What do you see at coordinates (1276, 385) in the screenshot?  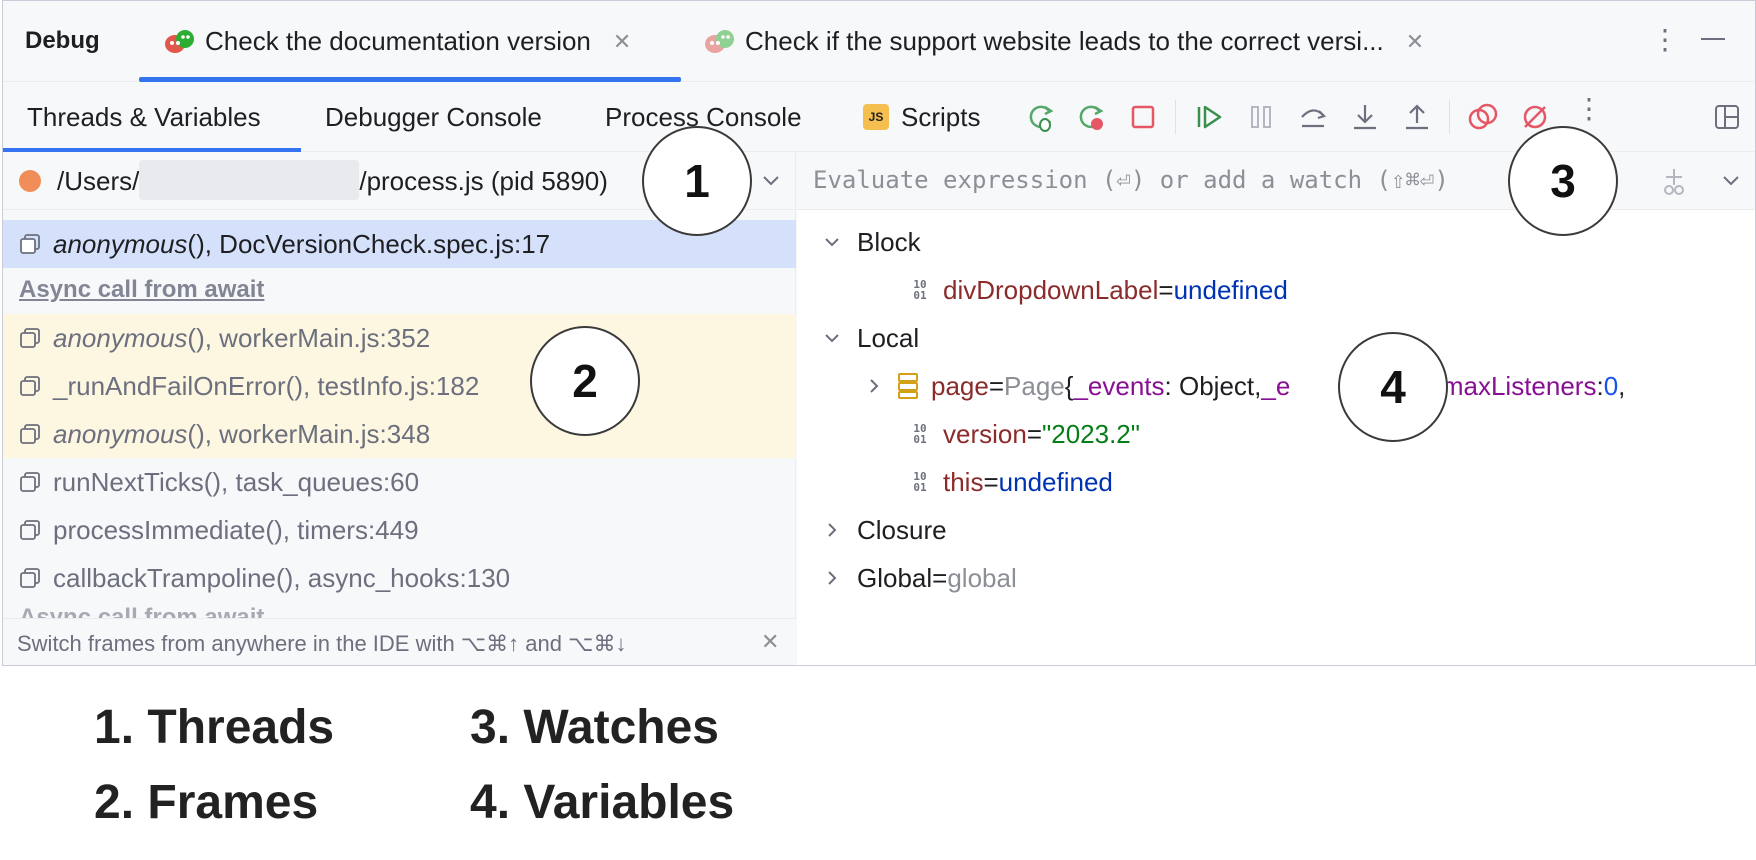 I see `field-name: _e` at bounding box center [1276, 385].